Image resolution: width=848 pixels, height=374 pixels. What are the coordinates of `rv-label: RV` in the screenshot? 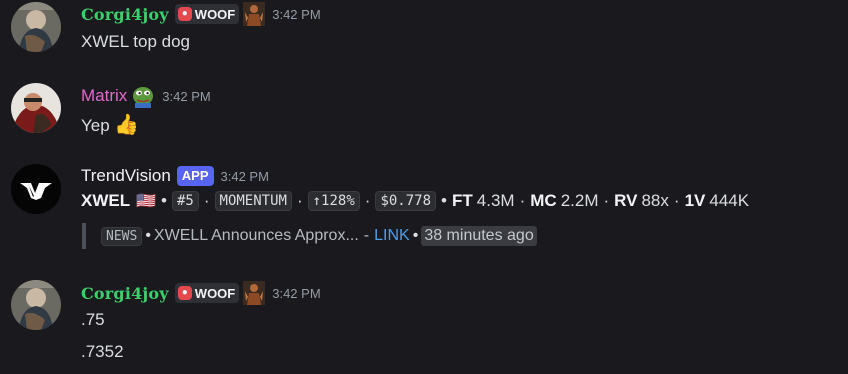 It's located at (626, 200).